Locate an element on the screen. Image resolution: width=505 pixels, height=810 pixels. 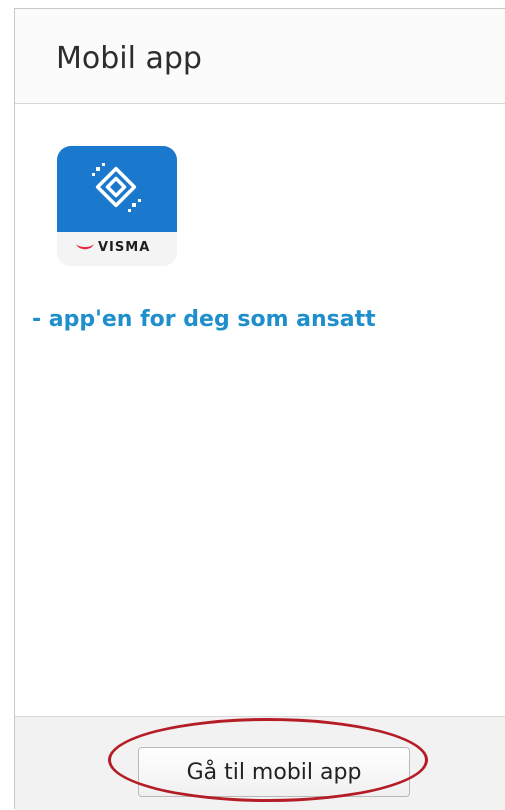
app-icon-brand-strip: VISMA is located at coordinates (117, 249).